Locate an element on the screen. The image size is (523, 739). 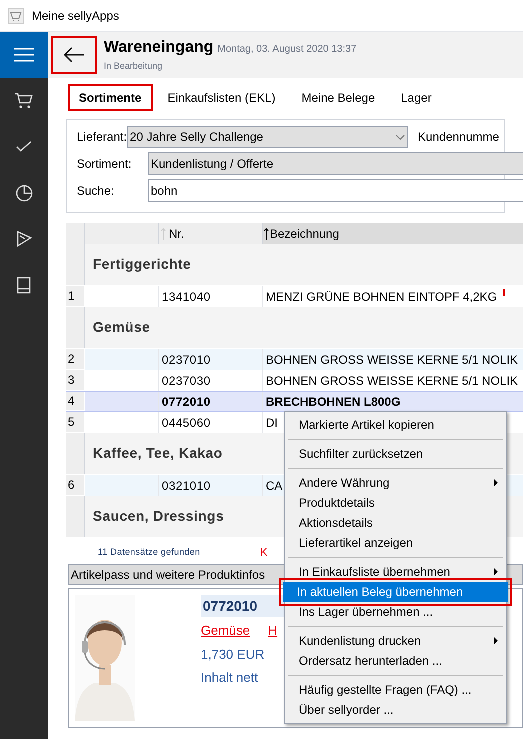
group-header: Fertiggerichte is located at coordinates (142, 264).